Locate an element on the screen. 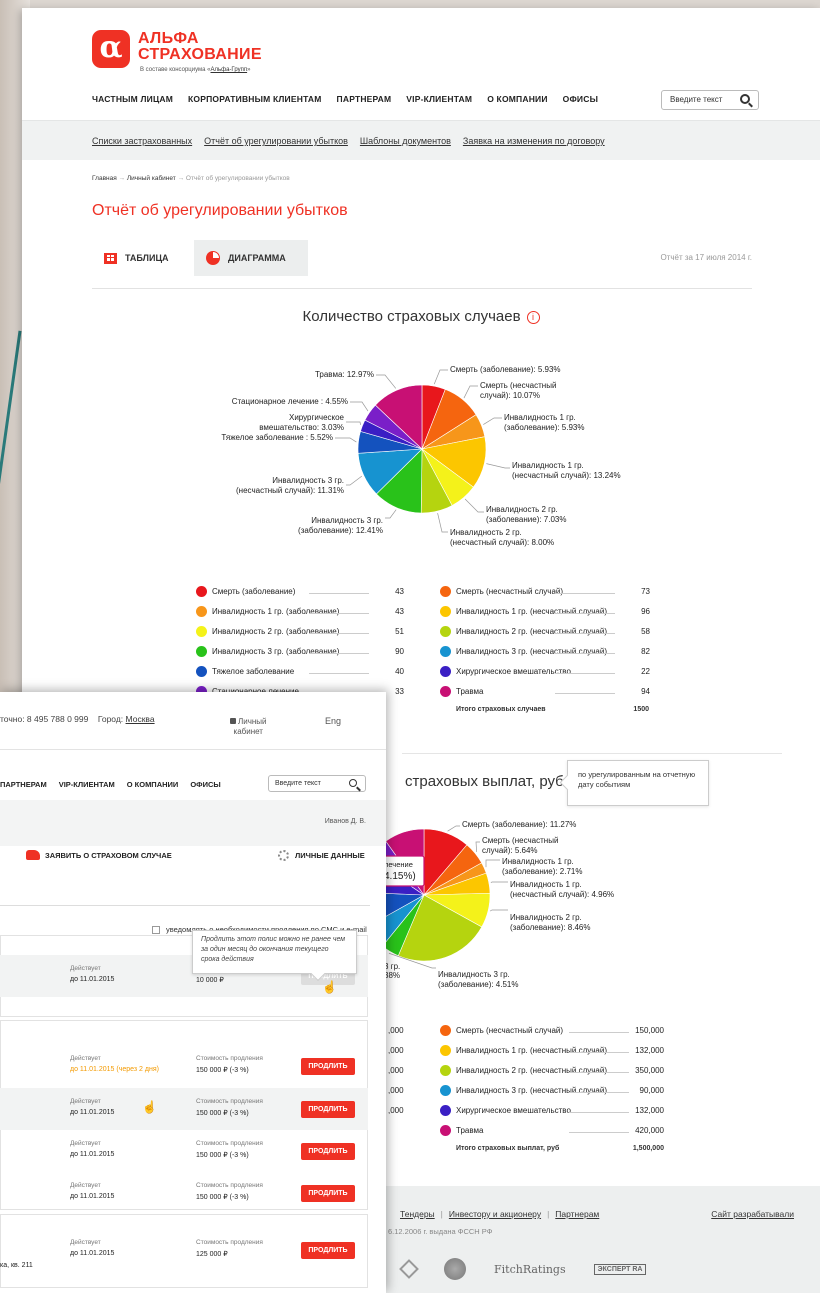  legend-item: Хирургическое вмешательство 132,000 is located at coordinates (552, 1111).